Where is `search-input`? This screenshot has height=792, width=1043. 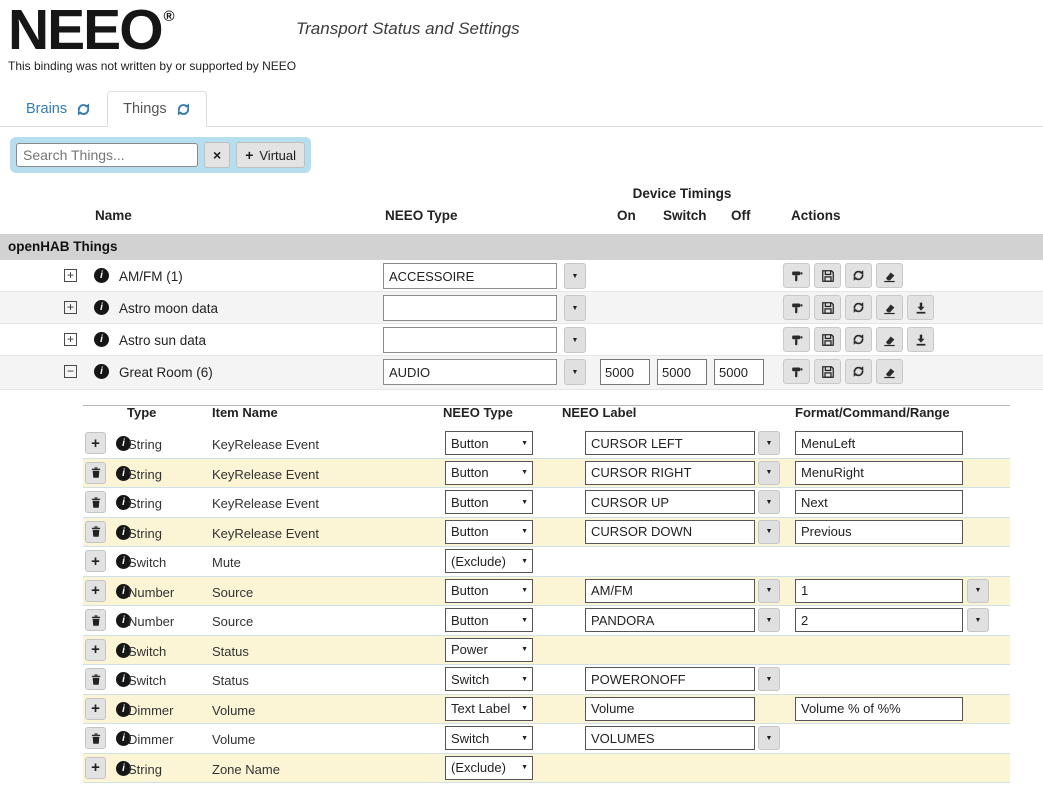 search-input is located at coordinates (107, 155).